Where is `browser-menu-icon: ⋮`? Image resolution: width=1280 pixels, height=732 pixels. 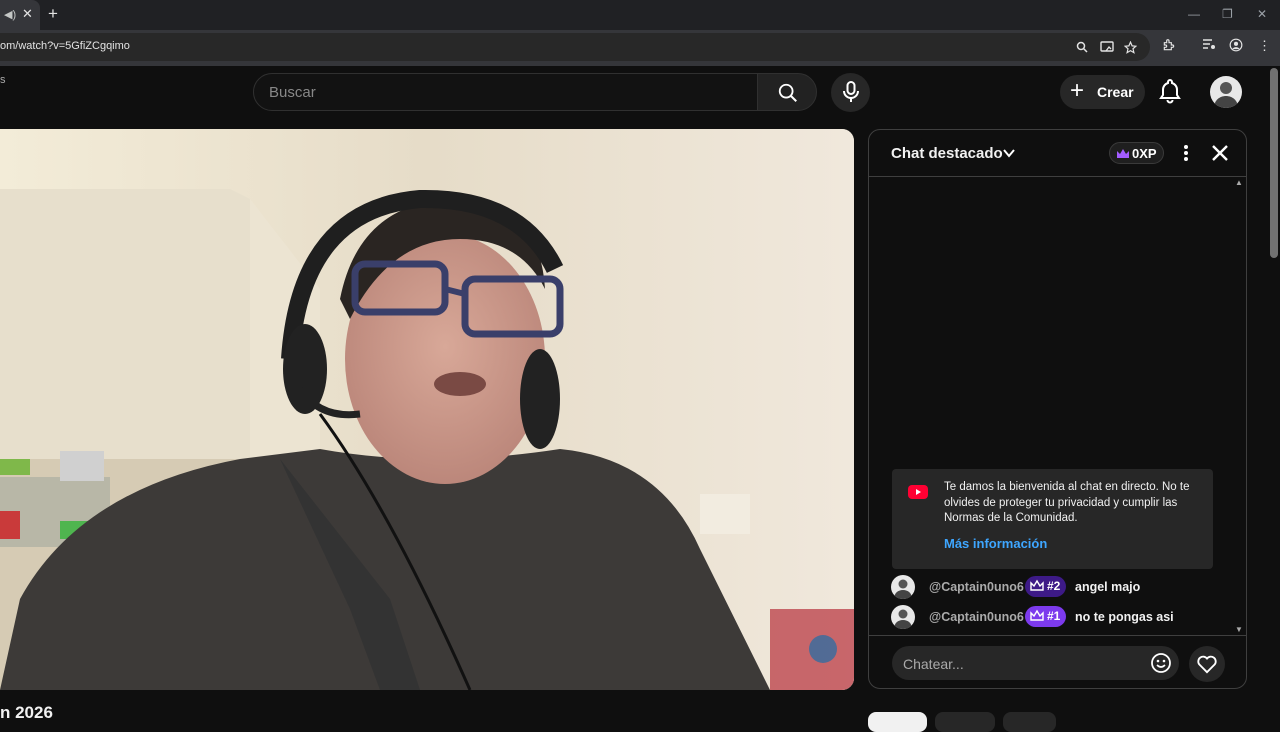 browser-menu-icon: ⋮ is located at coordinates (1264, 46).